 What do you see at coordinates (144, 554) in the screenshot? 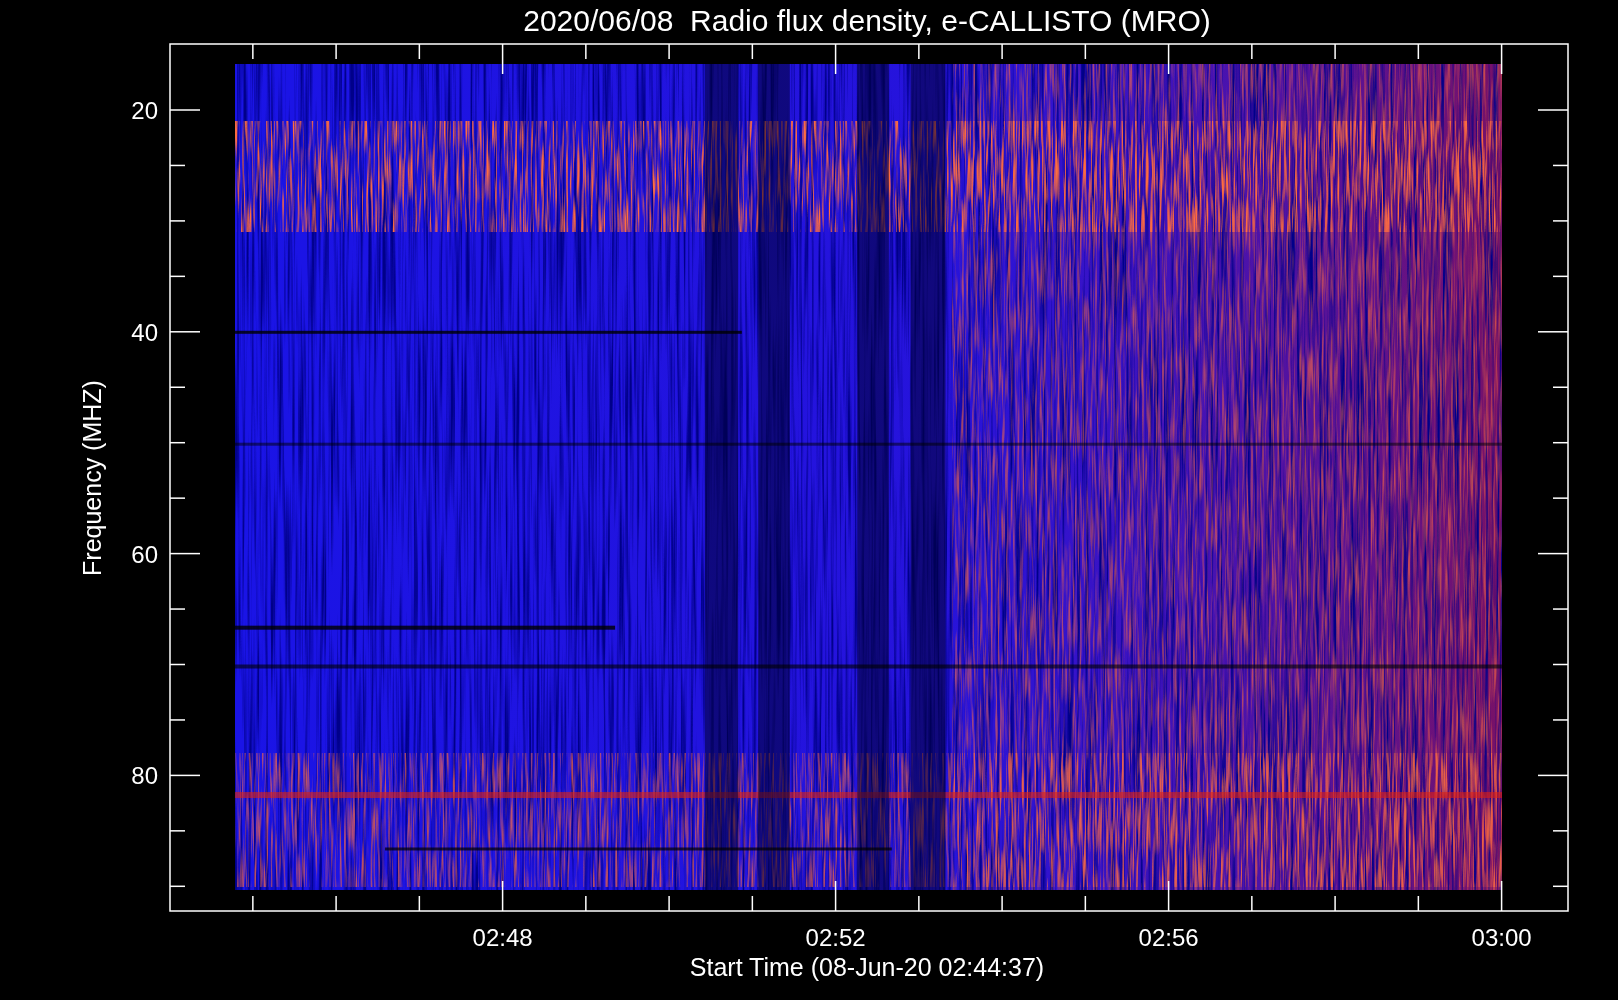
I see `y-tick-label: 60` at bounding box center [144, 554].